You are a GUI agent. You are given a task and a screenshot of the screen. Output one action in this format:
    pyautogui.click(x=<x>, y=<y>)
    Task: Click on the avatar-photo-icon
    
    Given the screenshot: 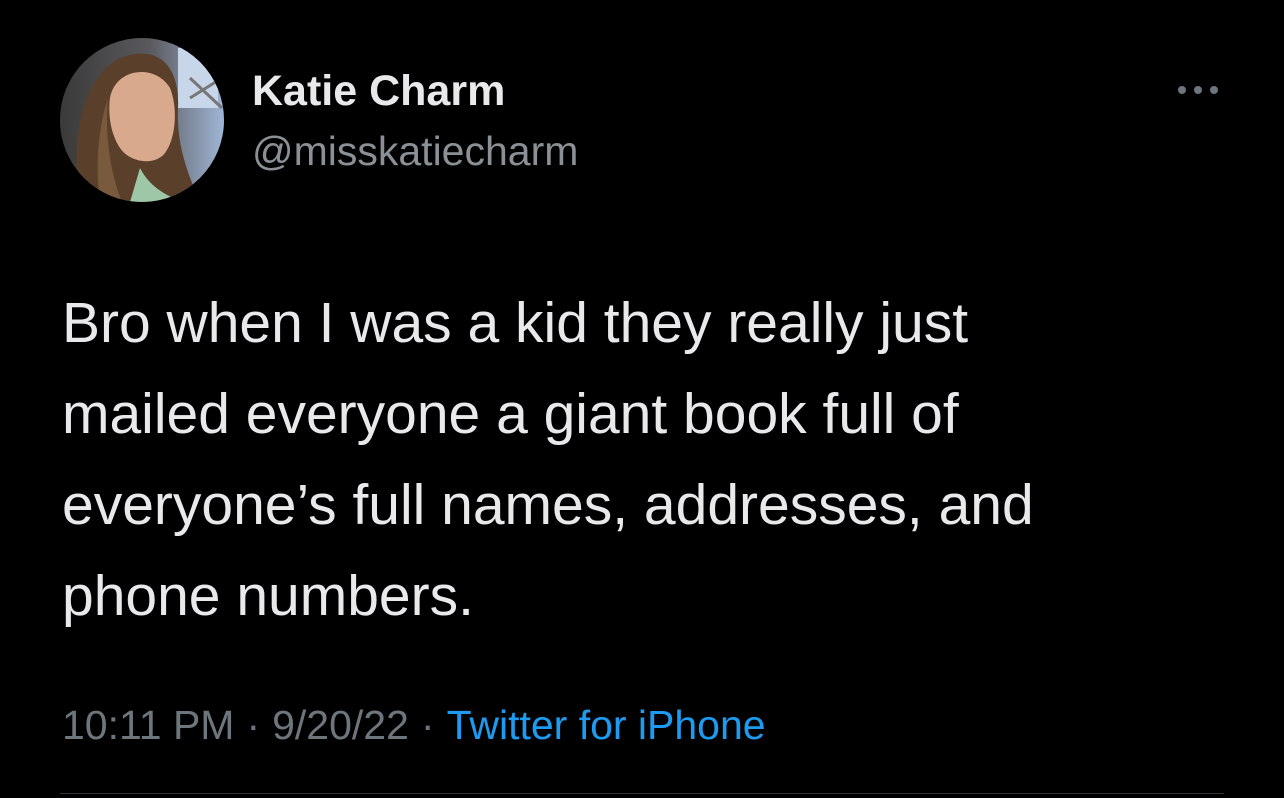 What is the action you would take?
    pyautogui.click(x=142, y=120)
    